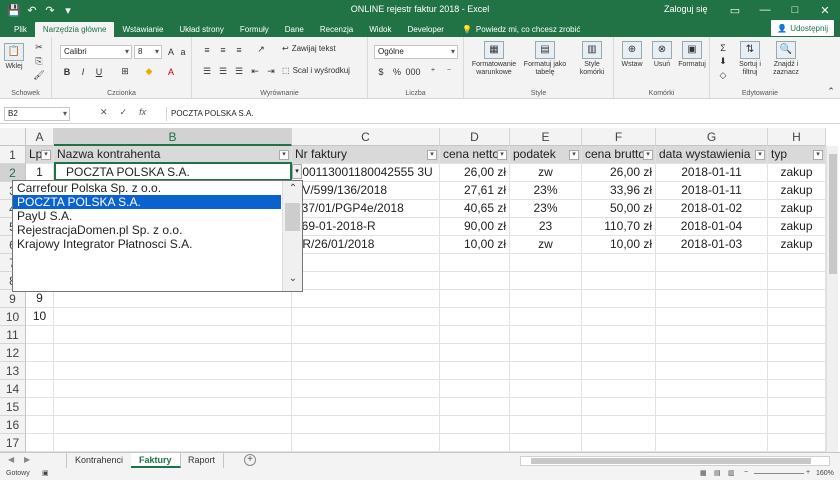  I want to click on row-header-11: 11, so click(13, 335).